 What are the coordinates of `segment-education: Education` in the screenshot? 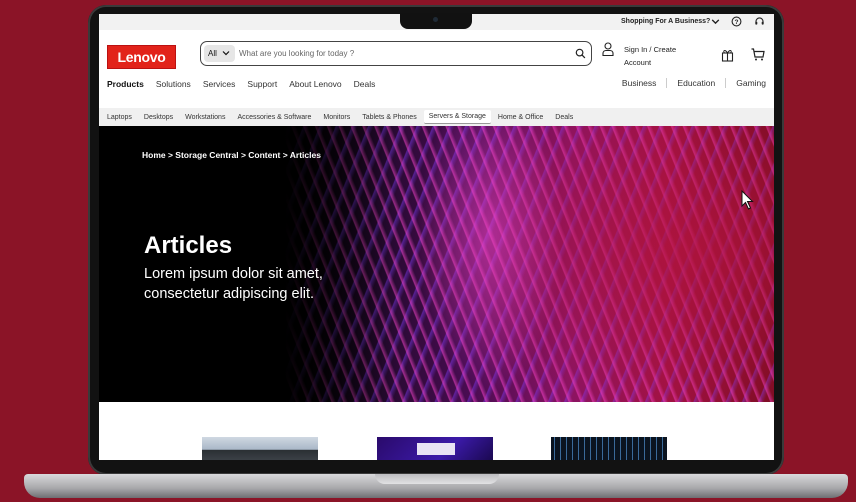 It's located at (695, 83).